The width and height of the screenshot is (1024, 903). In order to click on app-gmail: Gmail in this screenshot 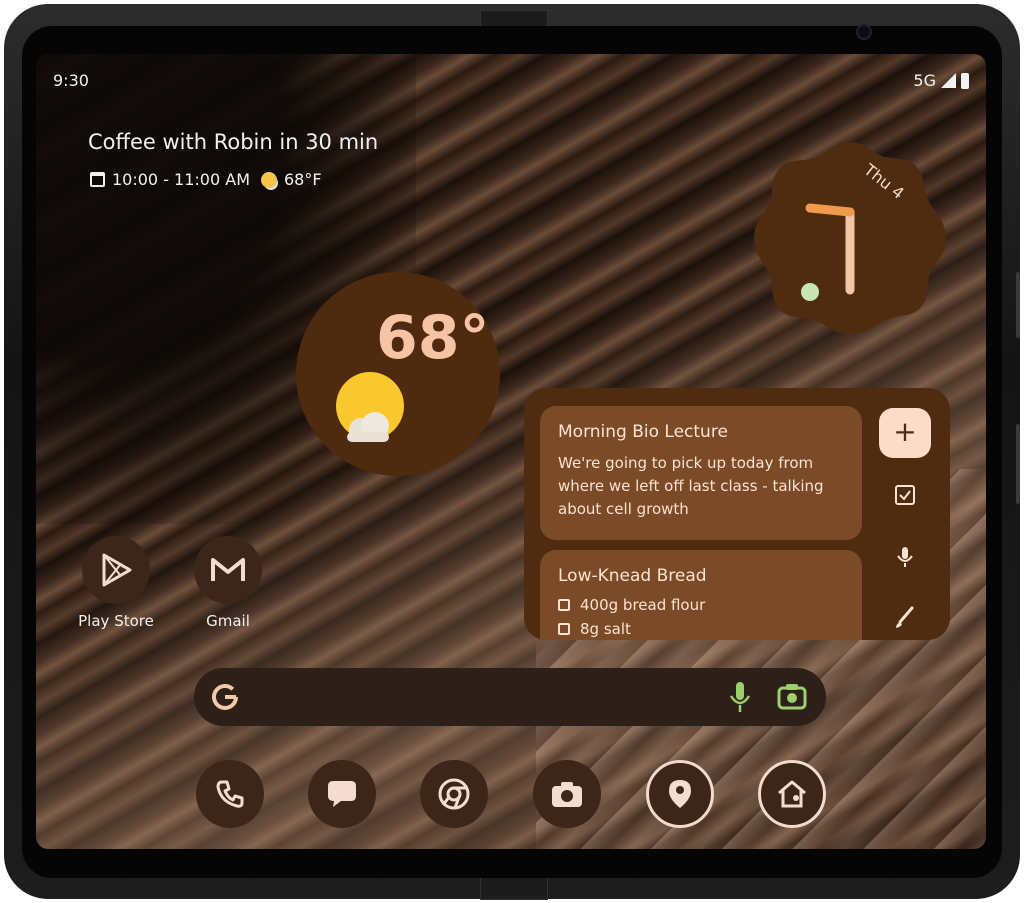, I will do `click(228, 583)`.